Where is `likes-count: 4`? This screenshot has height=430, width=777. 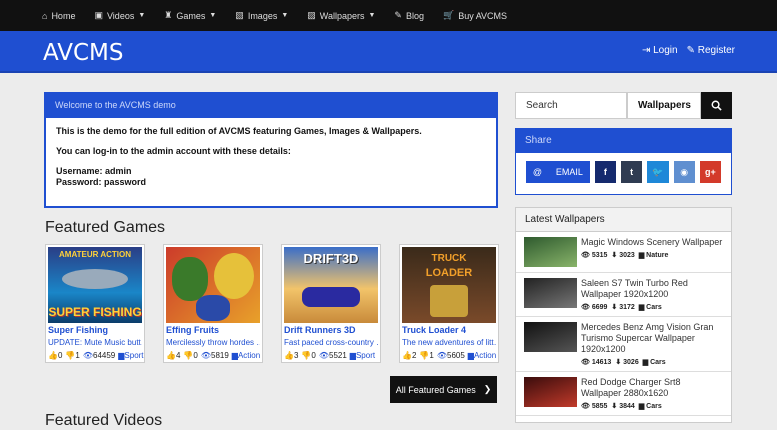 likes-count: 4 is located at coordinates (178, 355).